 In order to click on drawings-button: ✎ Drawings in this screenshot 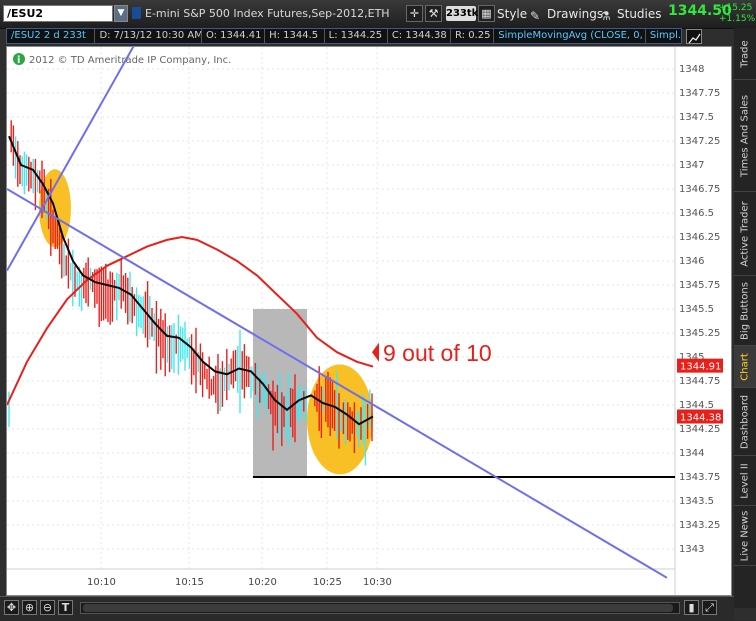, I will do `click(567, 14)`.